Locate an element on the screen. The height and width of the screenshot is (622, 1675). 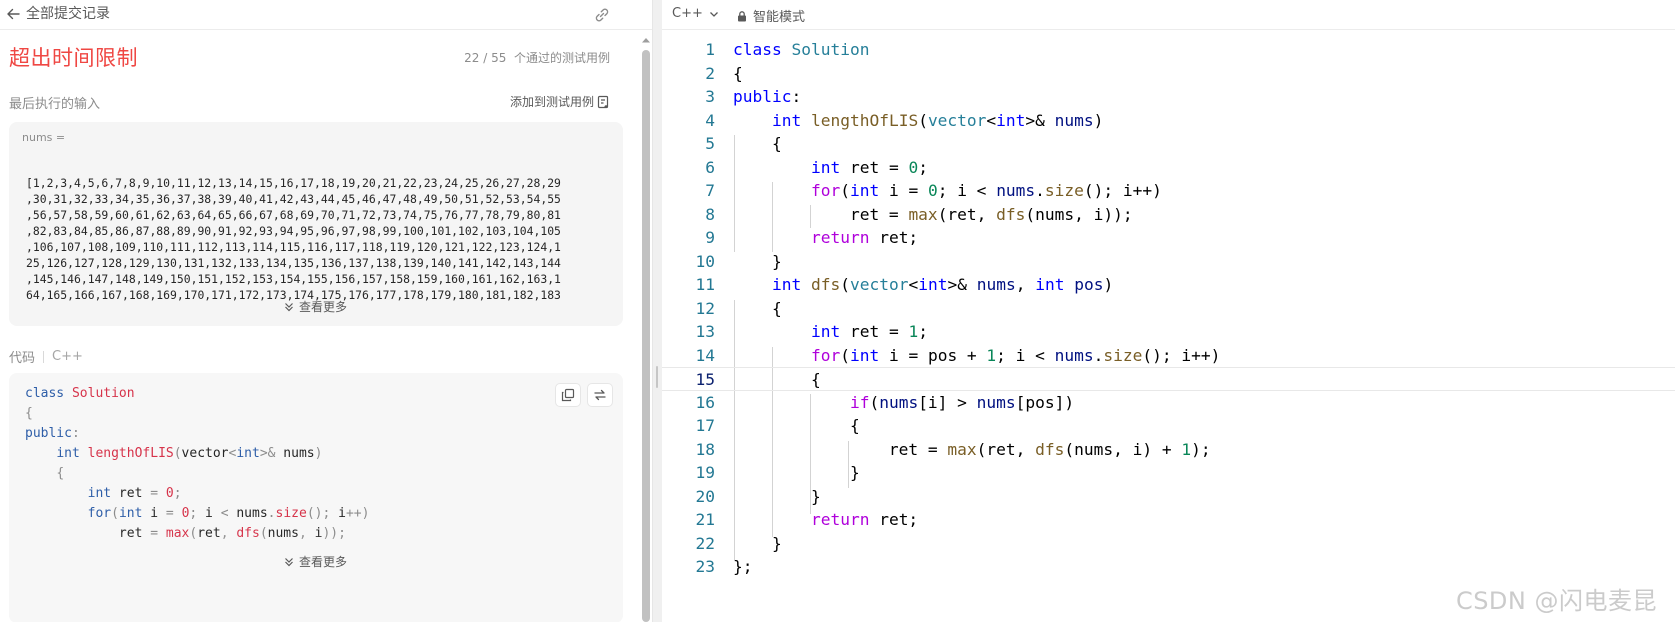
watermark: CSDN @闪电麦昆 is located at coordinates (1556, 601).